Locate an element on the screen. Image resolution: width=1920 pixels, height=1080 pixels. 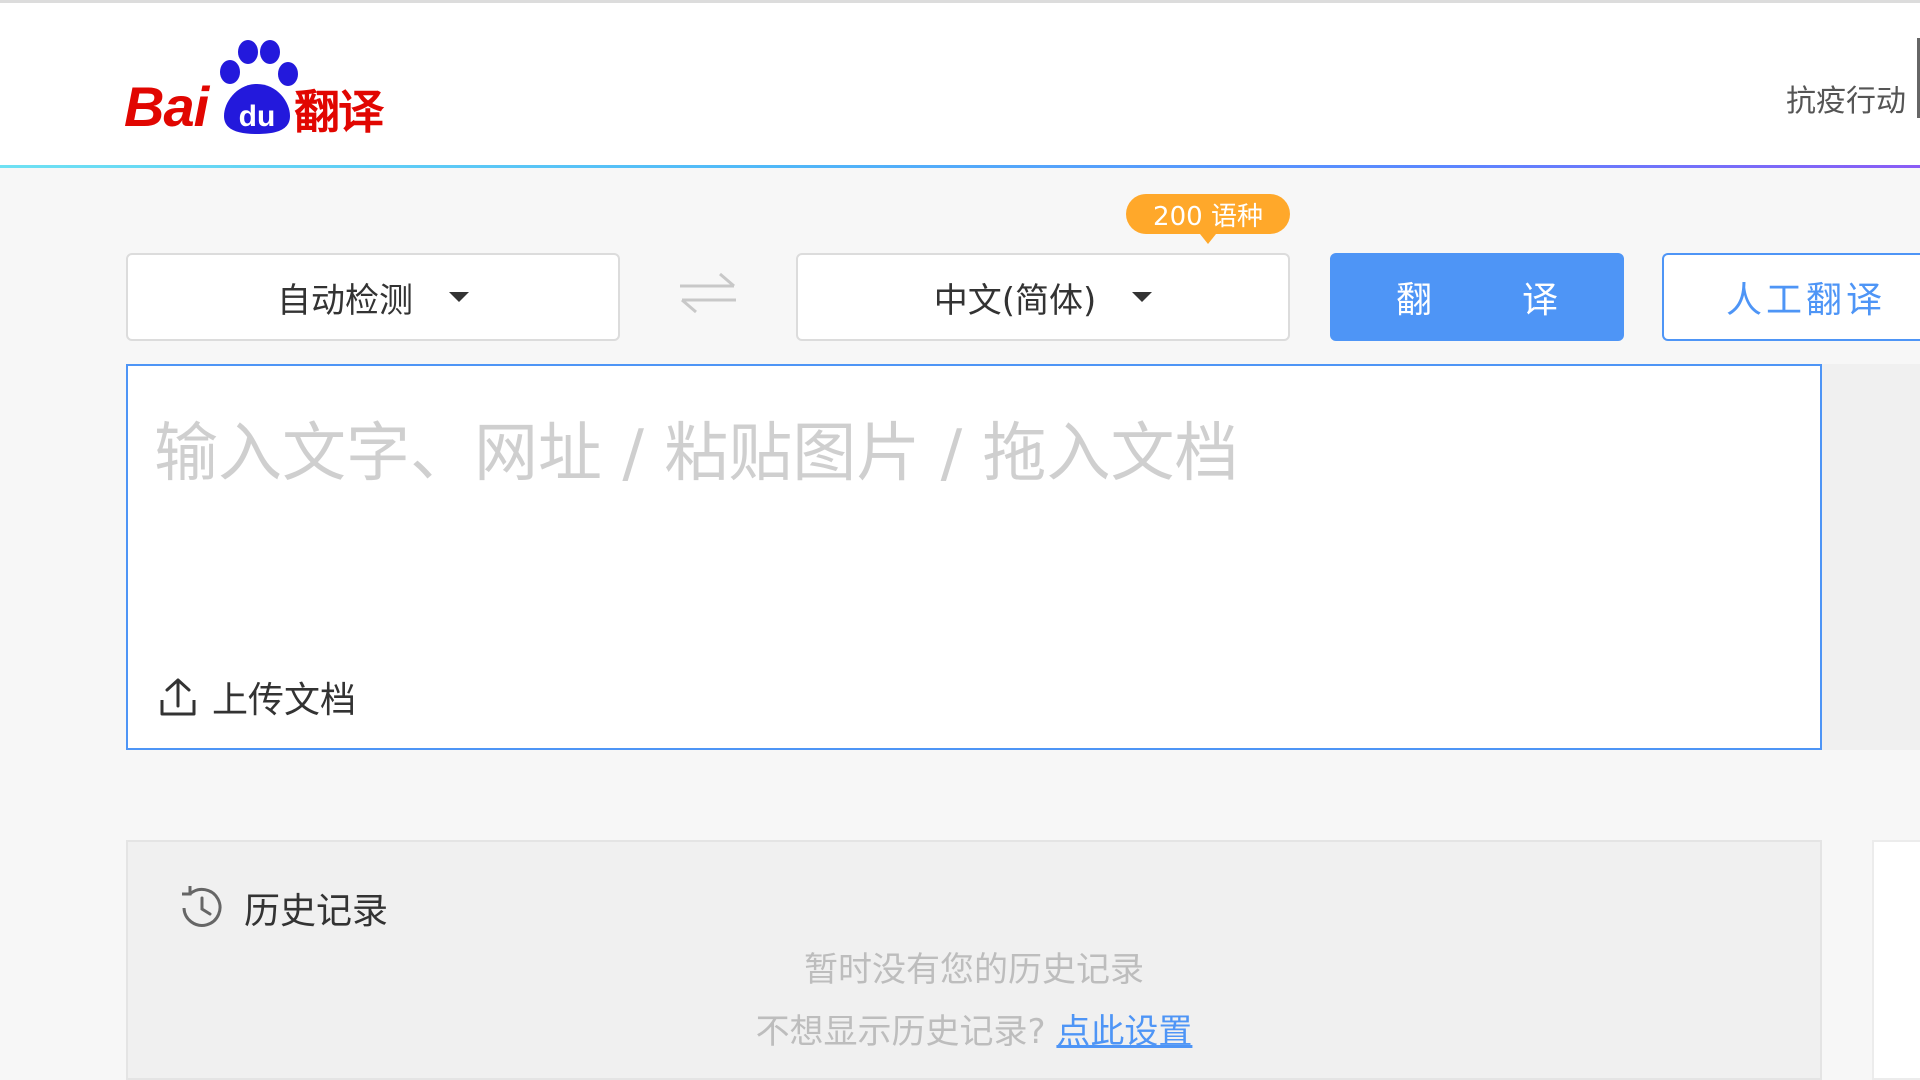
target-language-select: 中文(简体) is located at coordinates (1043, 297).